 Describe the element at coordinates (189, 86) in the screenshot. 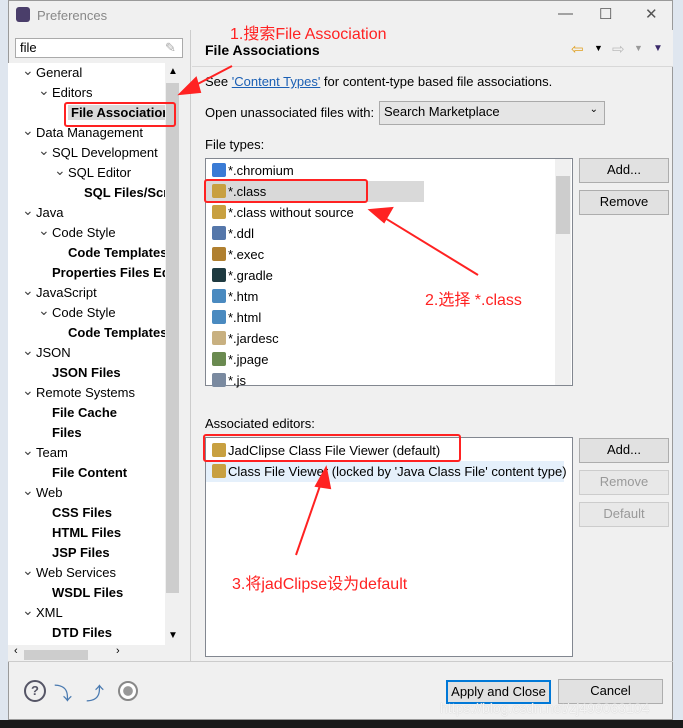

I see `arrowhead-step1` at that location.